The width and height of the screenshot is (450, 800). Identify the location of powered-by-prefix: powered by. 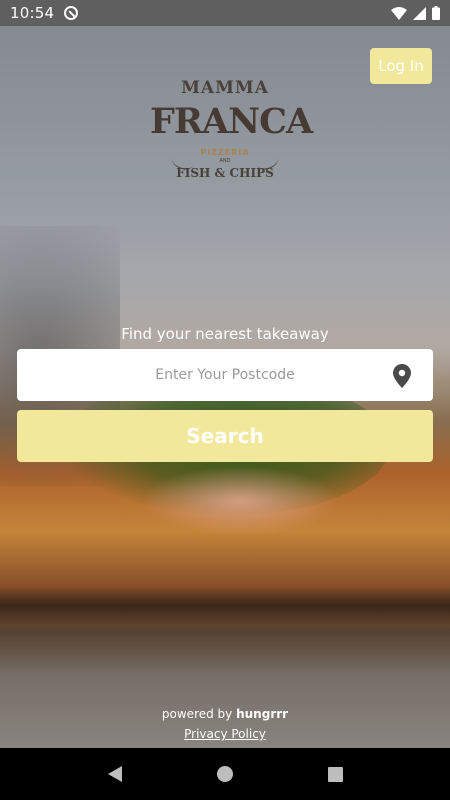
(197, 714).